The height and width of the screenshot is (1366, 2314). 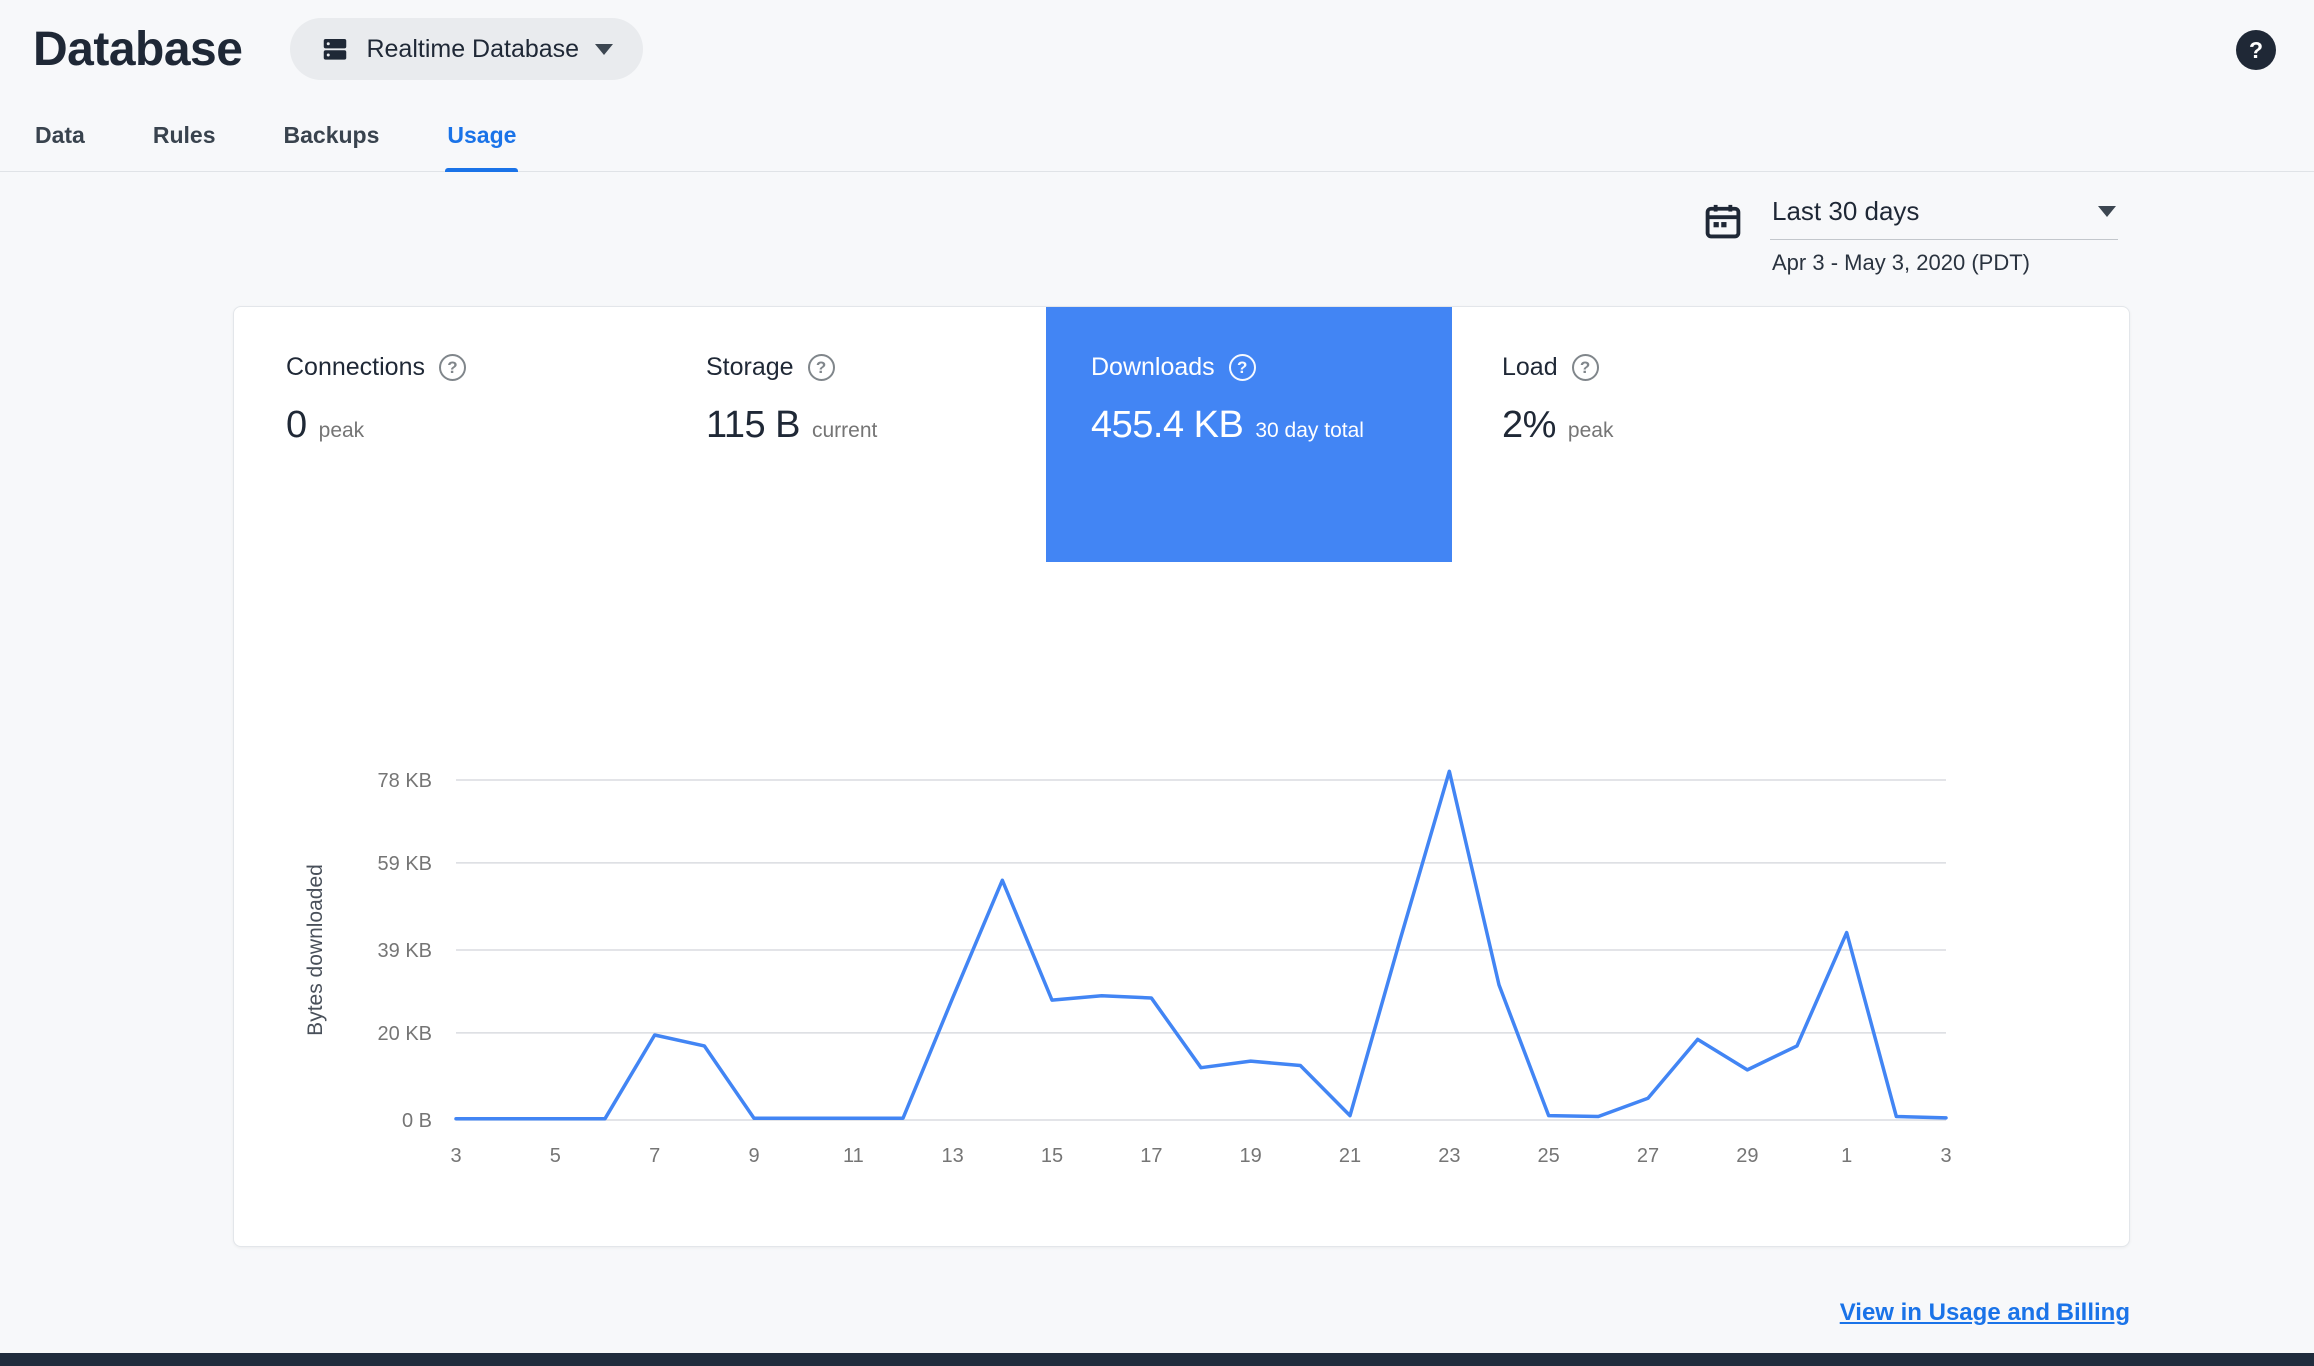 What do you see at coordinates (1271, 367) in the screenshot?
I see `metric-header: Downloads ?` at bounding box center [1271, 367].